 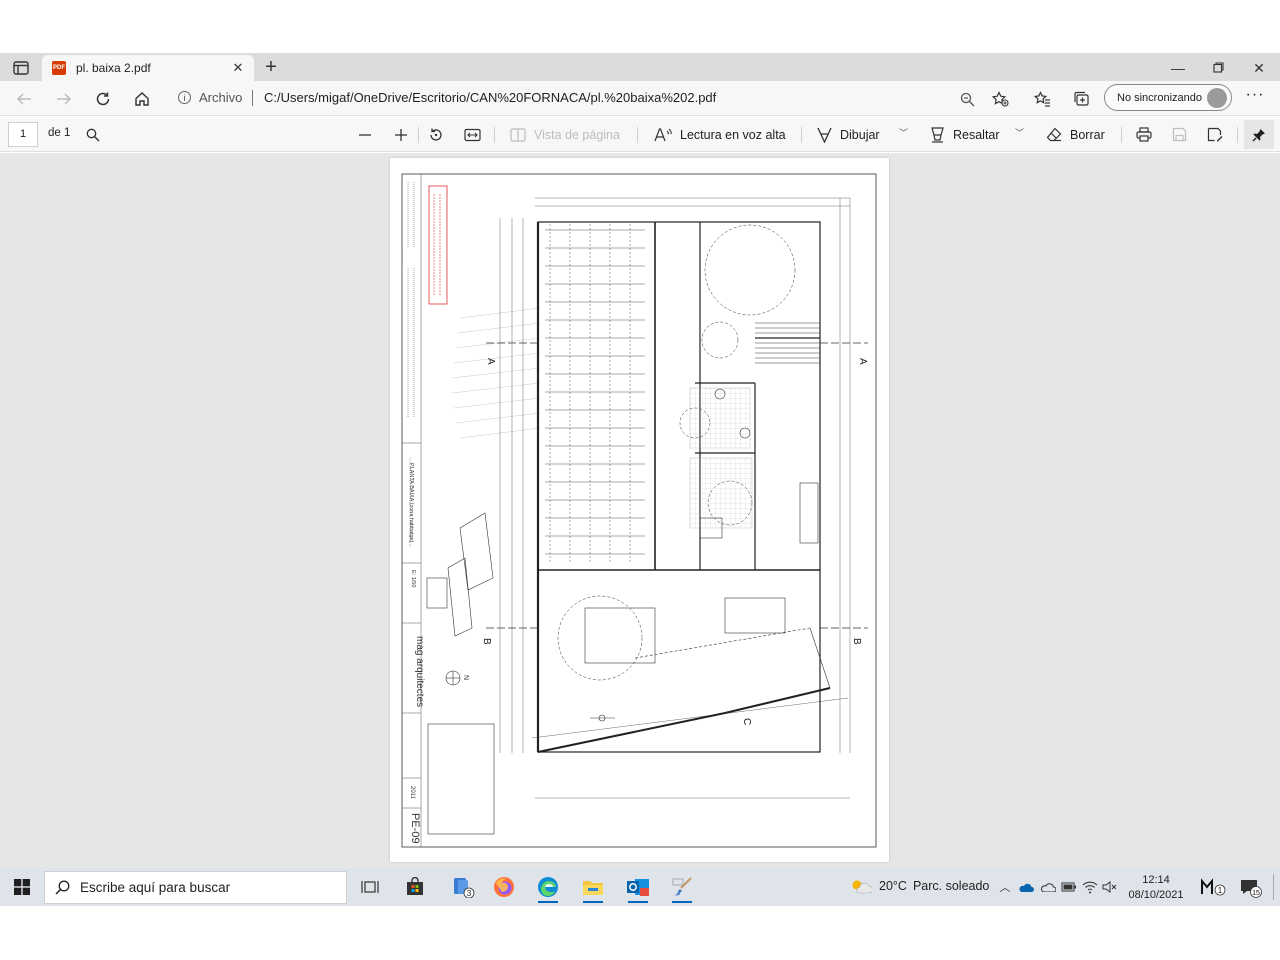 What do you see at coordinates (676, 452) in the screenshot?
I see `turning-circles` at bounding box center [676, 452].